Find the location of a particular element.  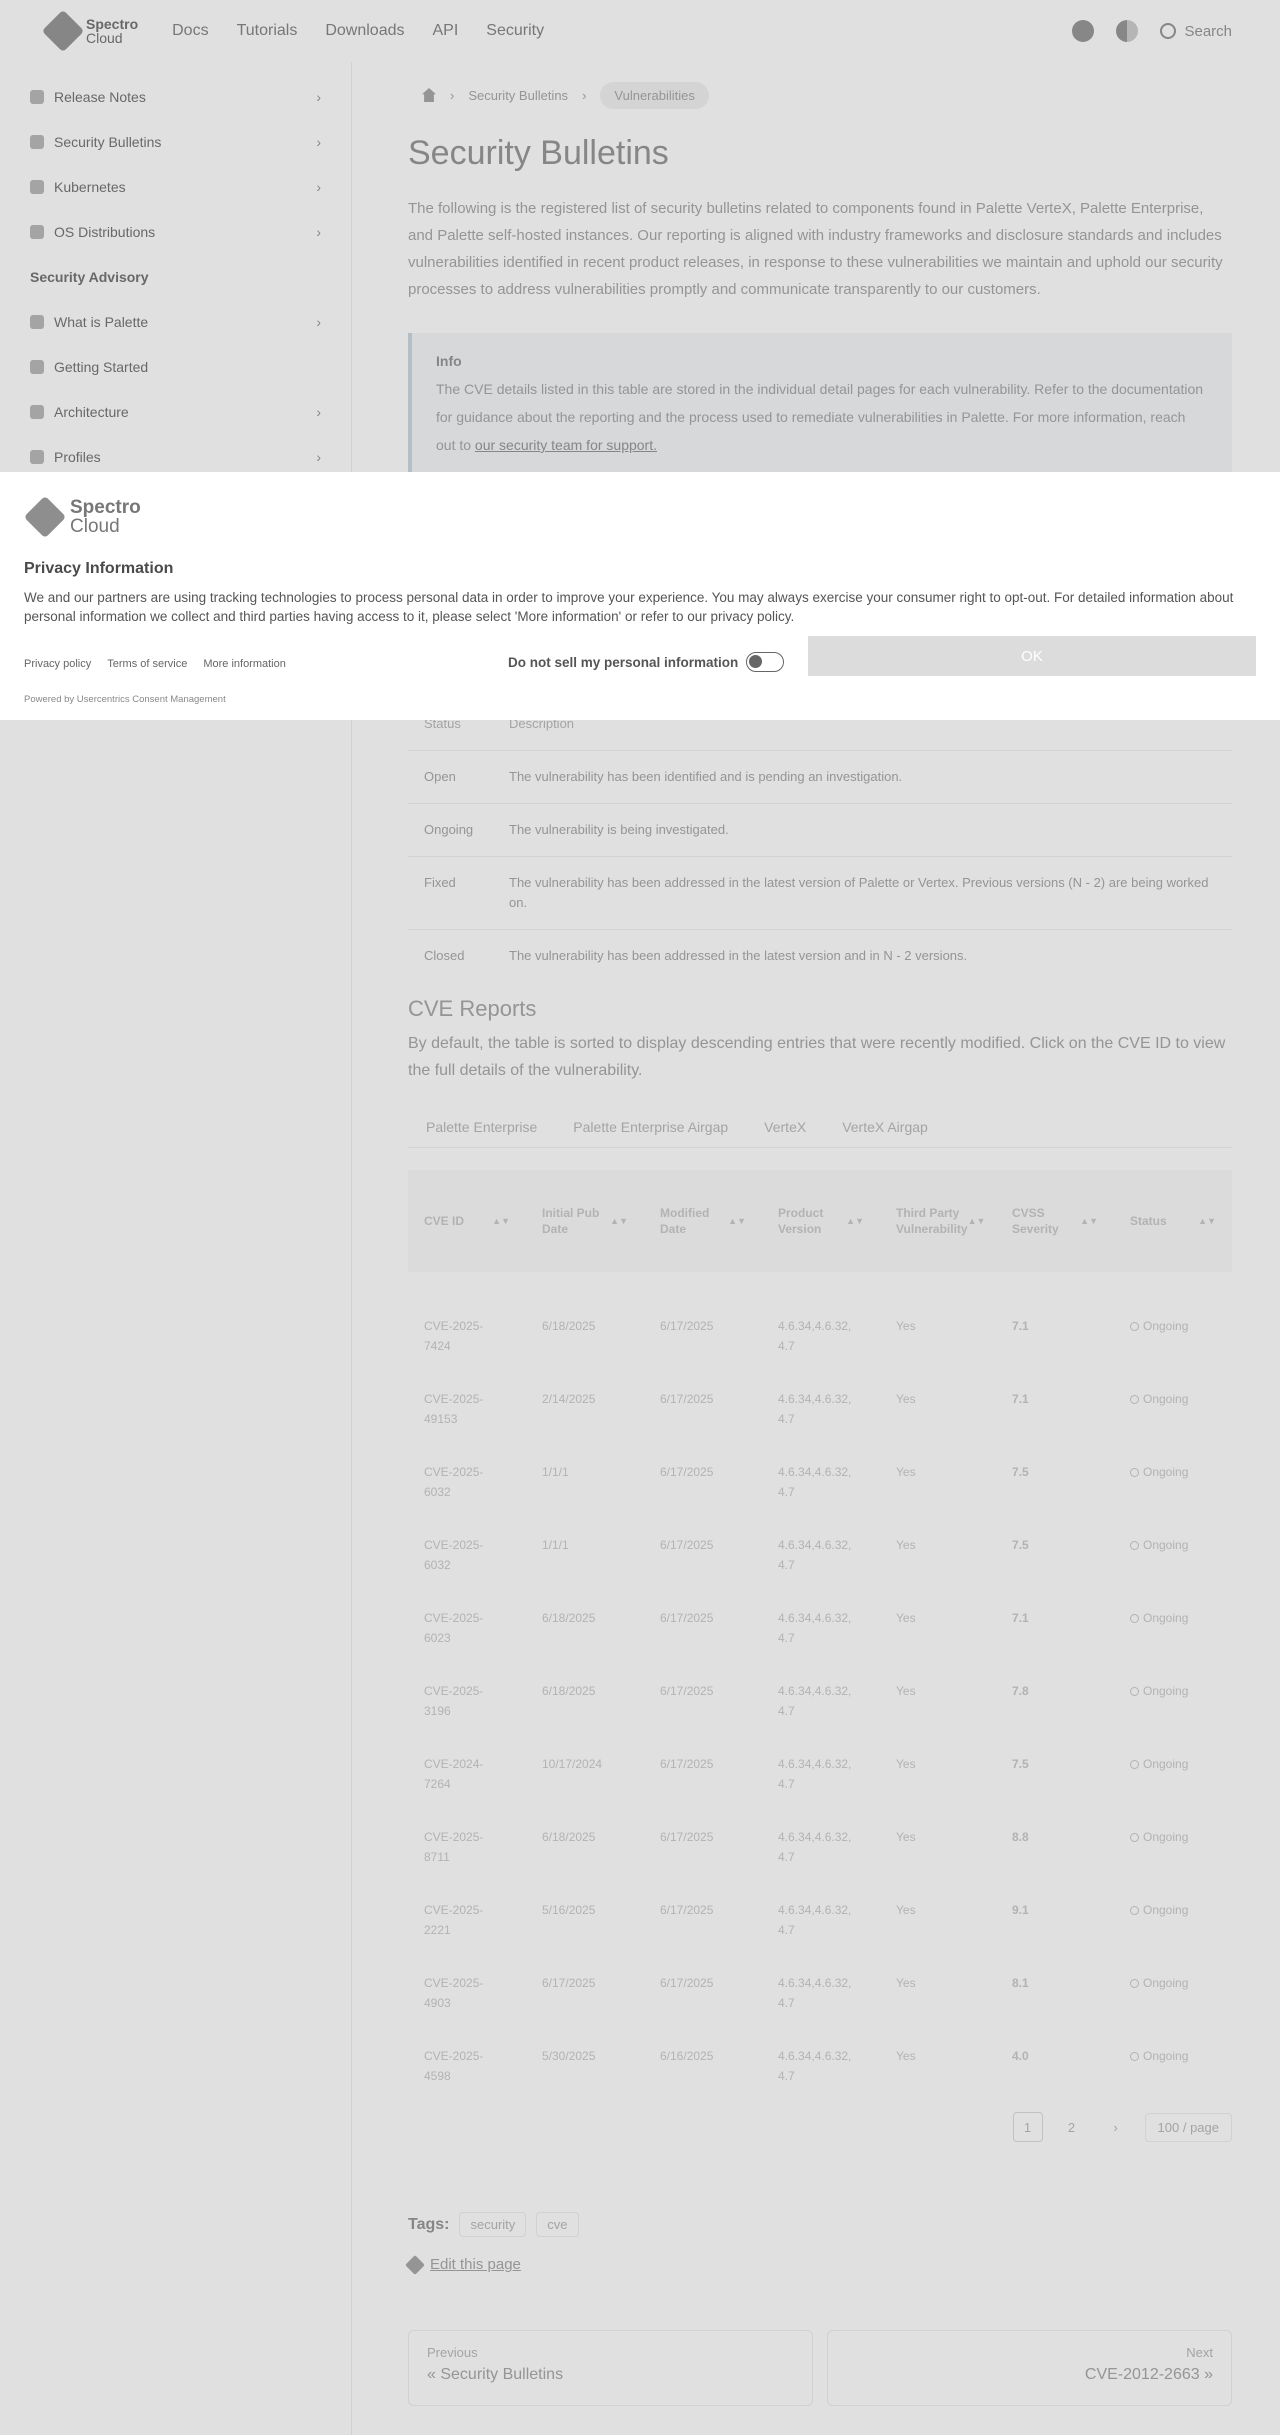

consent-logo: Spectro Cloud is located at coordinates (639, 517).